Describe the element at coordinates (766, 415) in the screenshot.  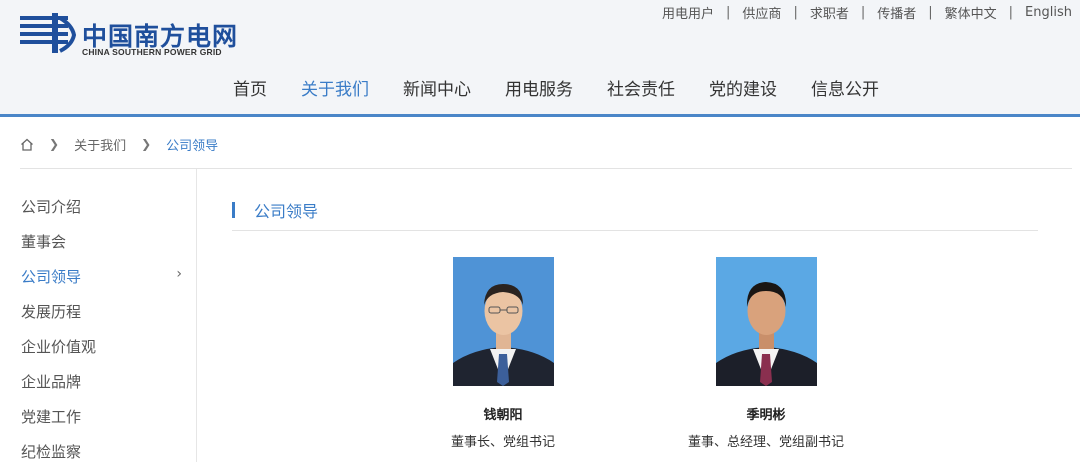
I see `leader-name: 季明彬` at that location.